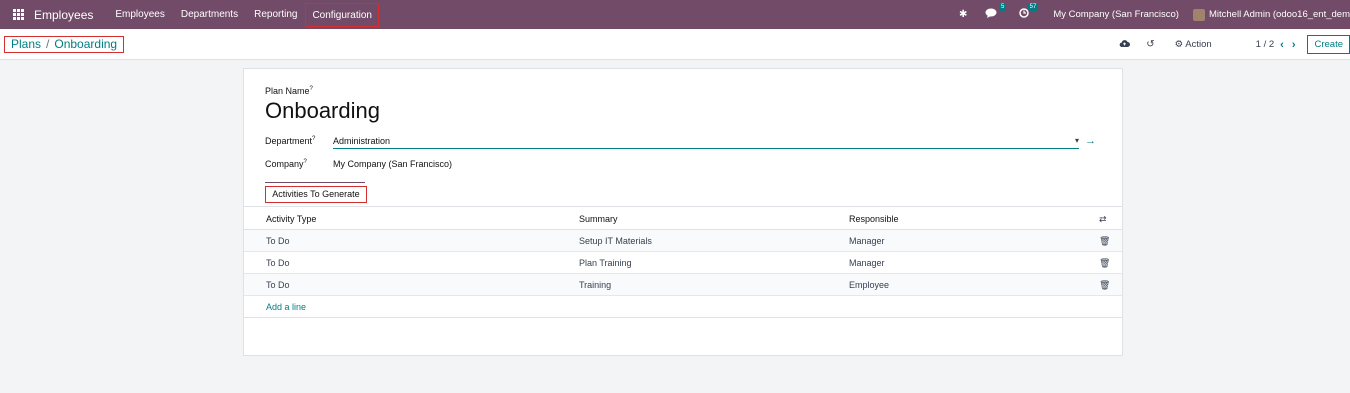  I want to click on company-label: Company?, so click(286, 164).